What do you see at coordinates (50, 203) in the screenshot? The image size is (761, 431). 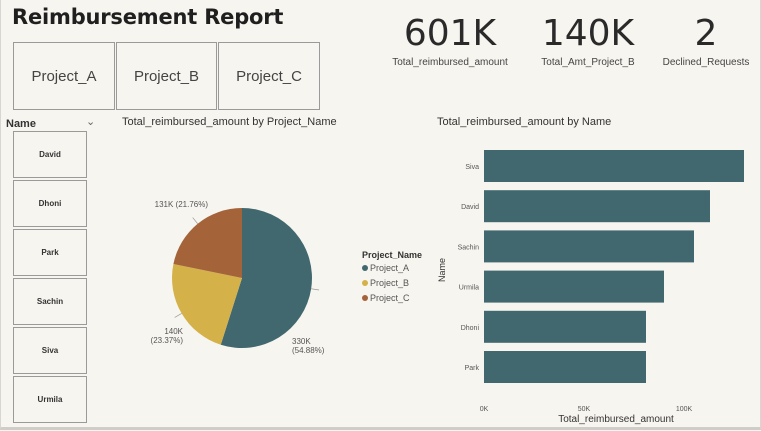 I see `slicer-item-dhoni: Dhoni` at bounding box center [50, 203].